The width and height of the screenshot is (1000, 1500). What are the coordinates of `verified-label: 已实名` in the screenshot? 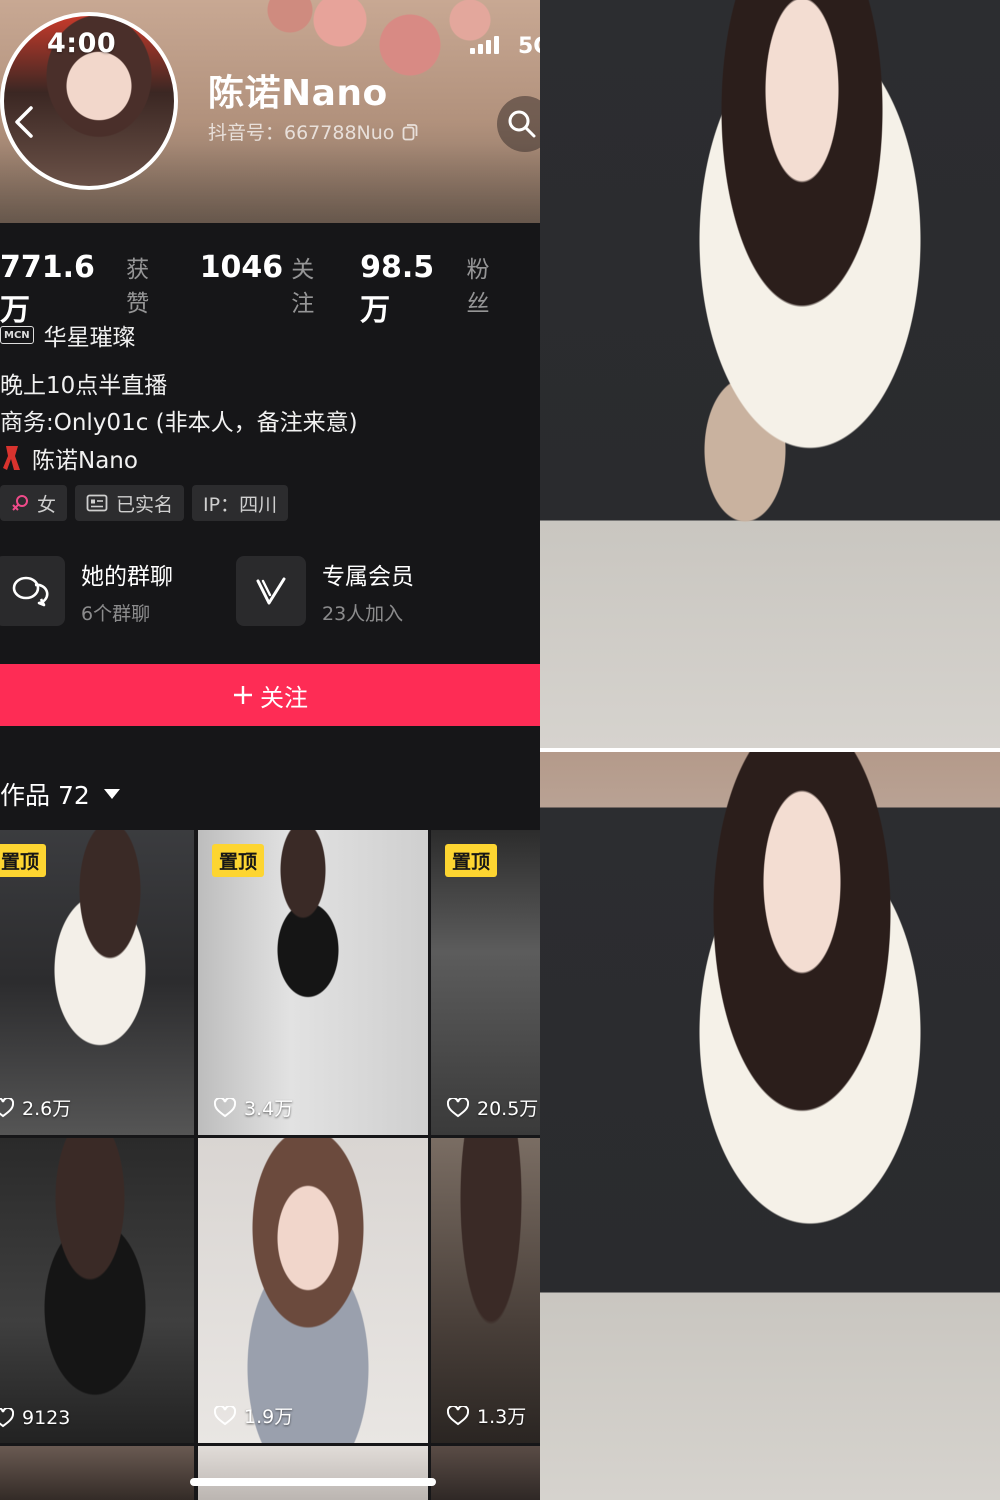 It's located at (145, 504).